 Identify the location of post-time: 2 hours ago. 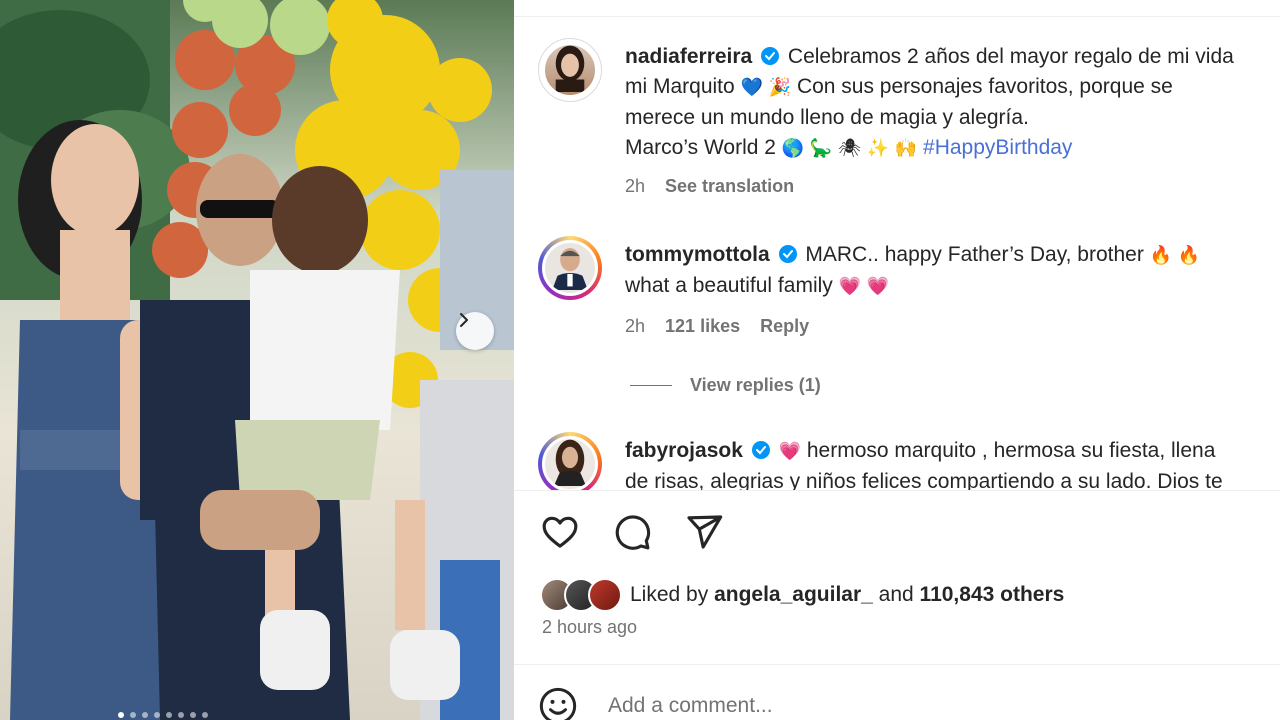
(590, 627).